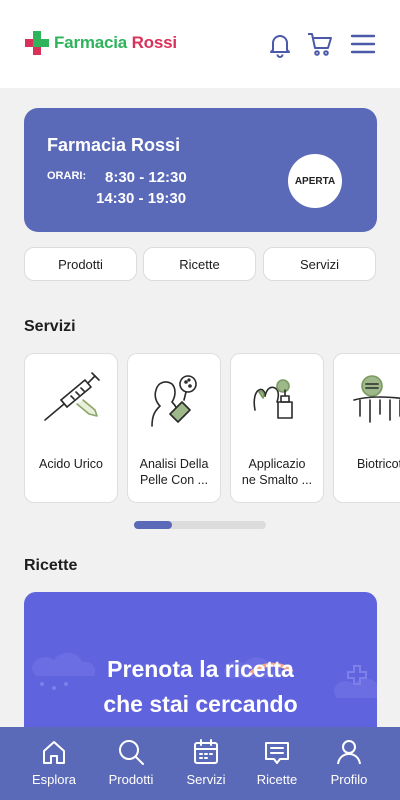 Image resolution: width=400 pixels, height=800 pixels. Describe the element at coordinates (206, 779) in the screenshot. I see `nav-label: Servizi` at that location.